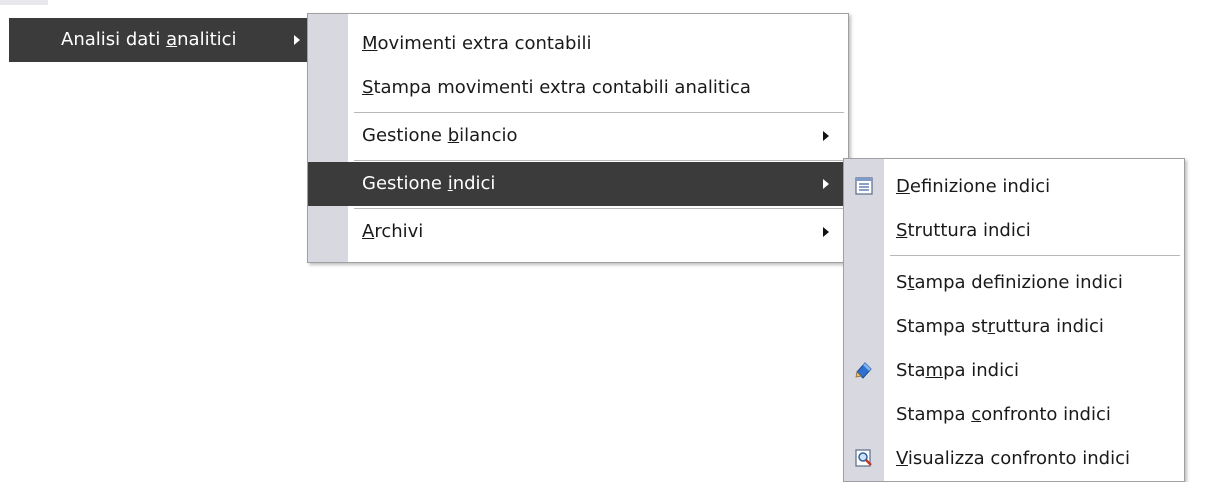 Image resolution: width=1214 pixels, height=482 pixels. Describe the element at coordinates (864, 370) in the screenshot. I see `print-pencil-icon` at that location.